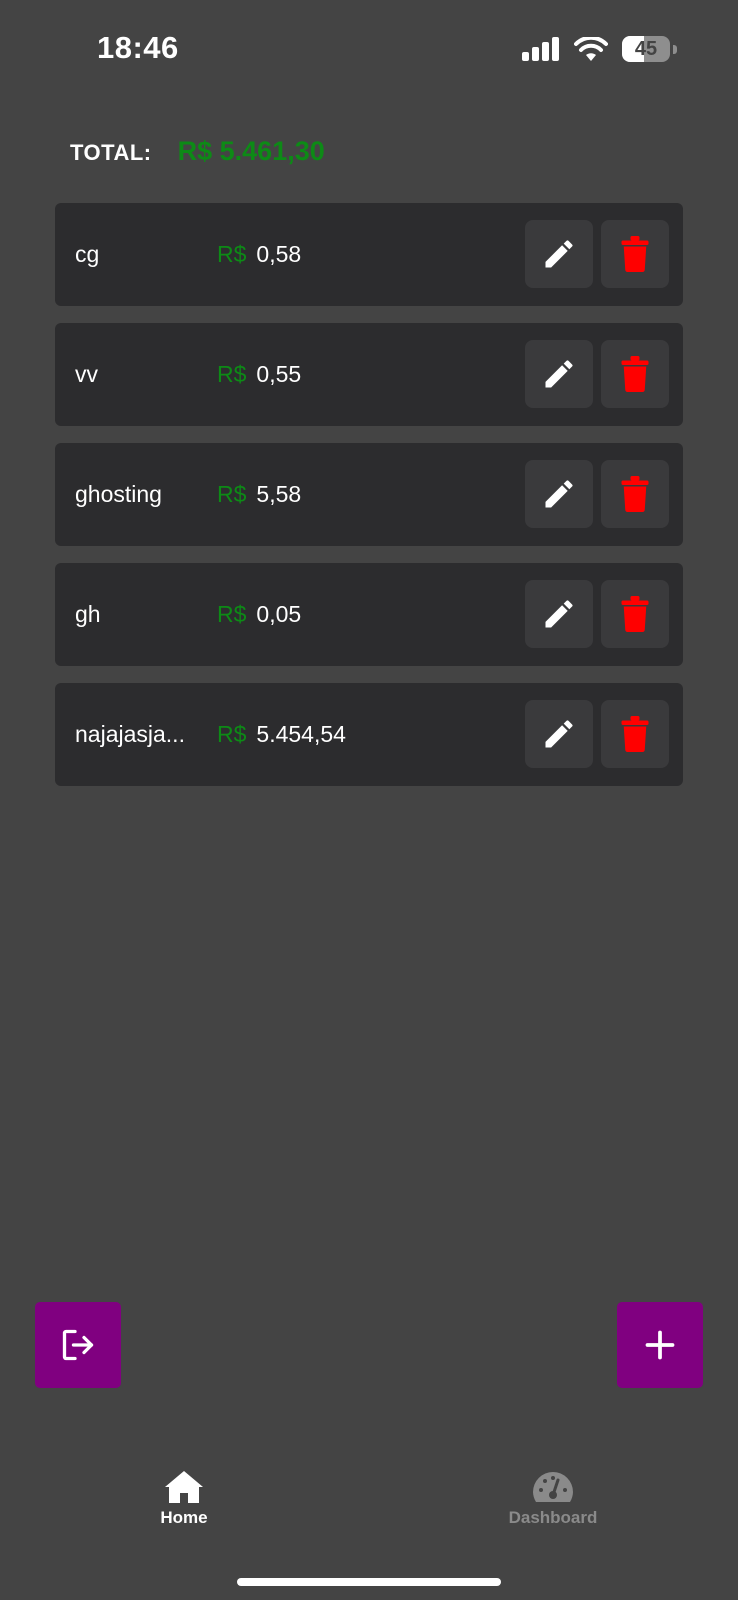 The image size is (738, 1600). I want to click on list-item: najajasja... R$ 5.454,54, so click(369, 734).